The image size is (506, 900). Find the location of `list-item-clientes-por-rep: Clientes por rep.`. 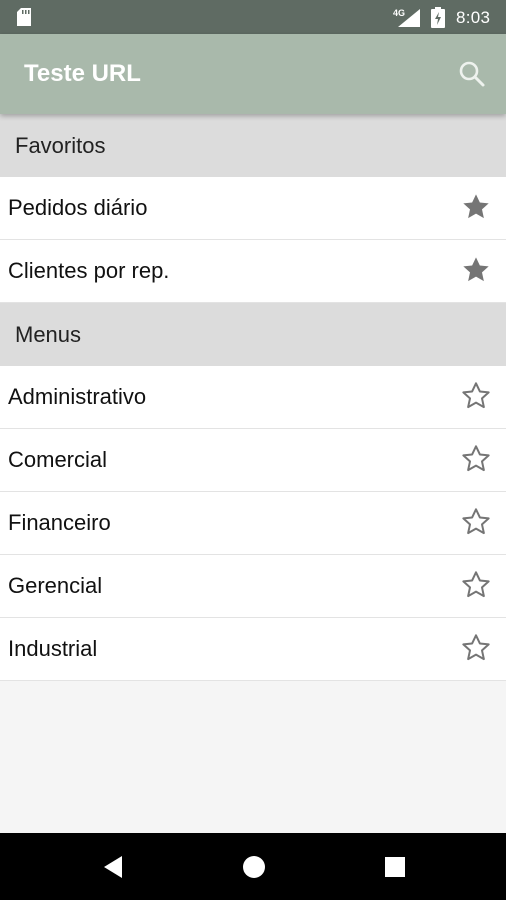

list-item-clientes-por-rep: Clientes por rep. is located at coordinates (253, 271).